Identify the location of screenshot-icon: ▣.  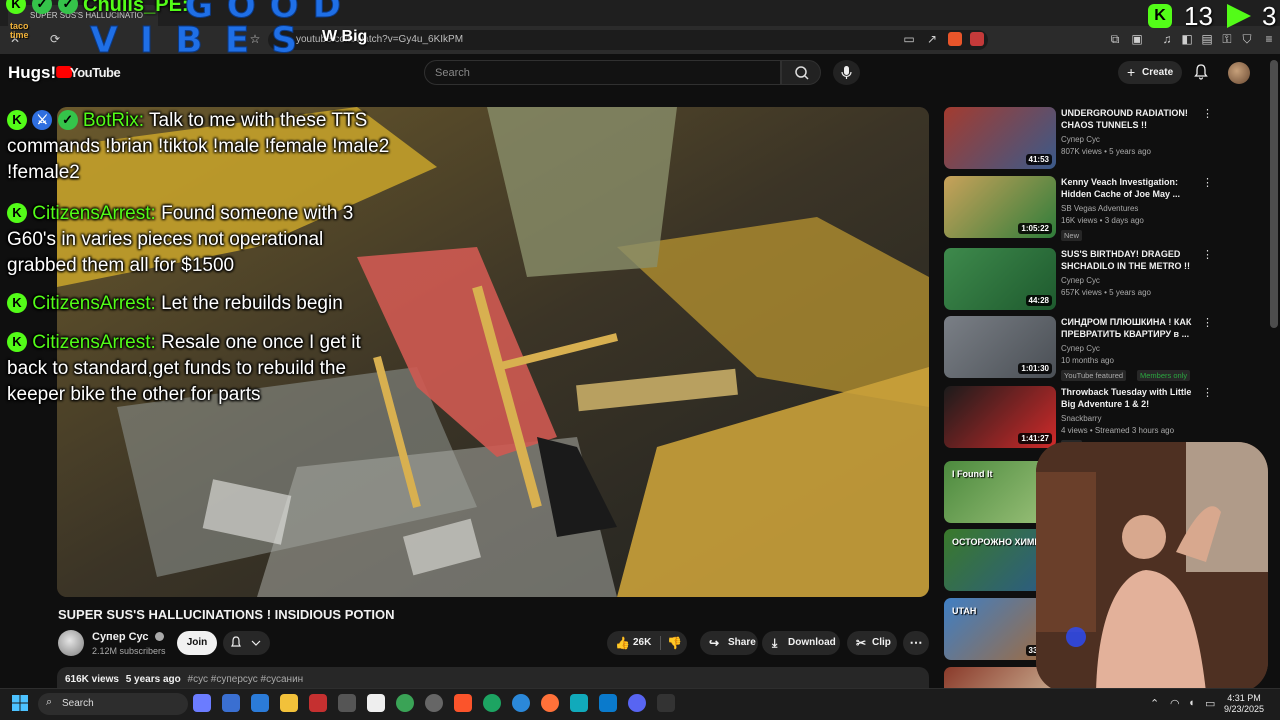
(1137, 39).